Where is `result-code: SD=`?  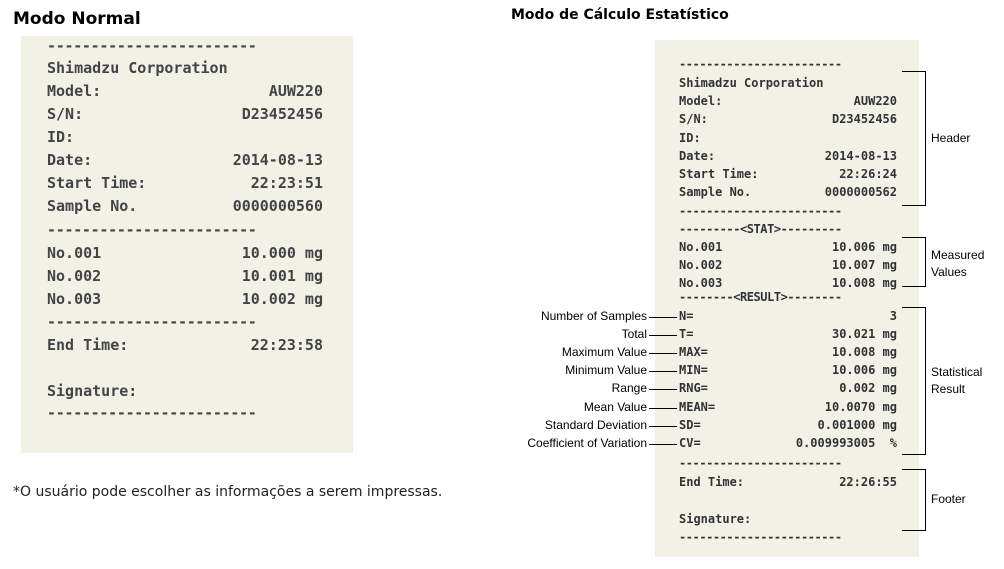 result-code: SD= is located at coordinates (690, 425).